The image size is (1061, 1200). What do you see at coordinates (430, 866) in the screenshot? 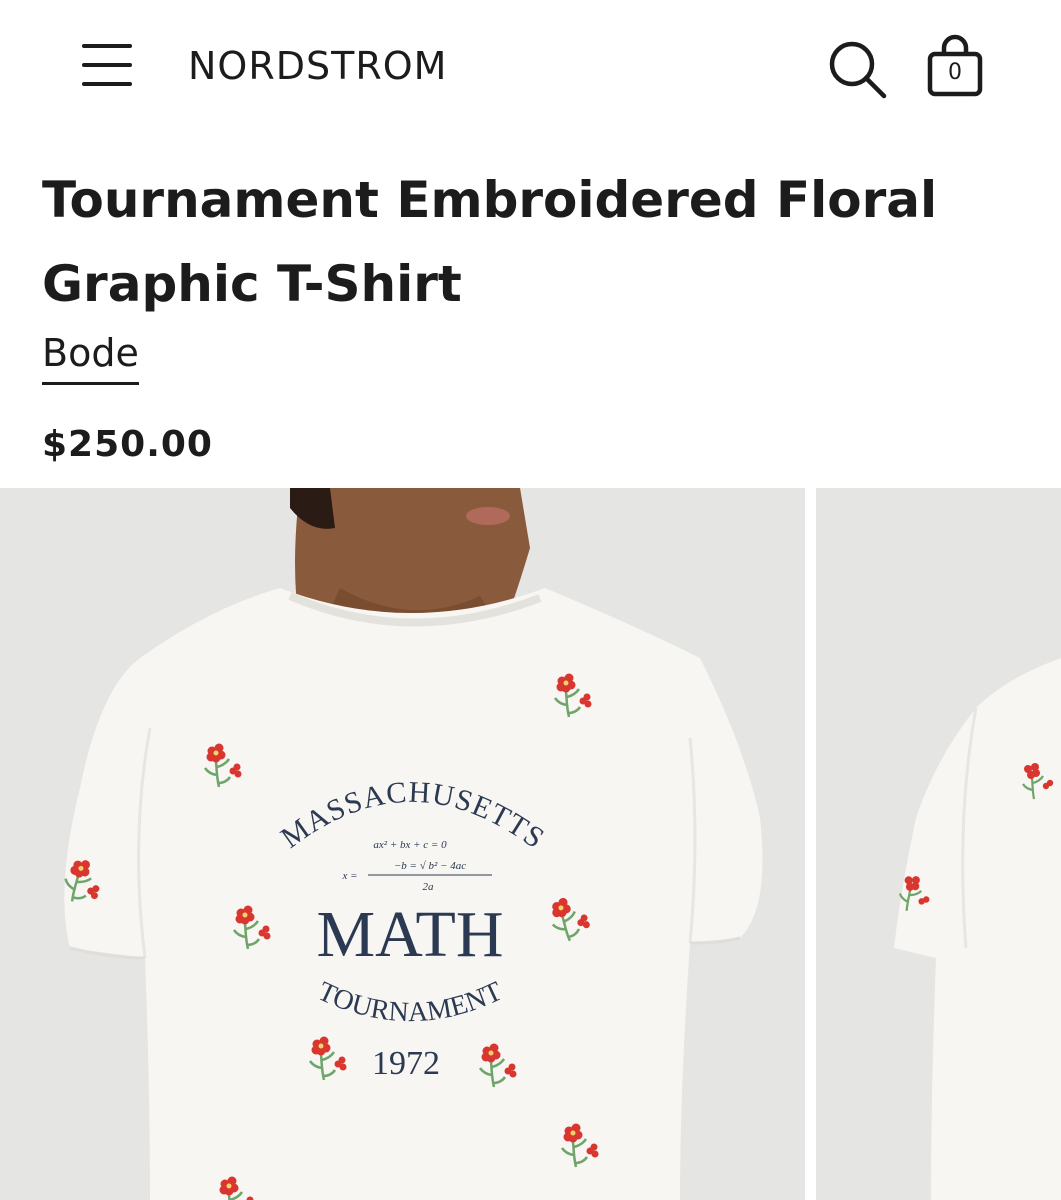
I see `formula-line-2: −b = √ b² − 4ac` at bounding box center [430, 866].